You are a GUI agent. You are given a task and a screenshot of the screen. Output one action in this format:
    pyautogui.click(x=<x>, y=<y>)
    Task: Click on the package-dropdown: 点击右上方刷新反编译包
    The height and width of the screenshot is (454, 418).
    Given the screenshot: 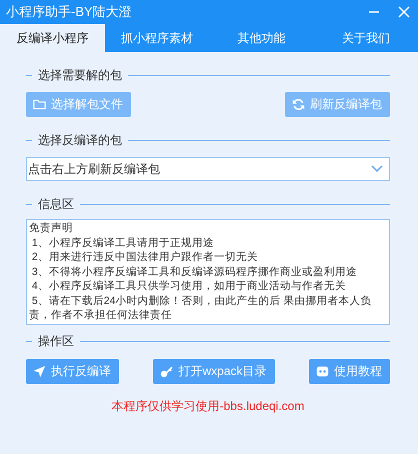 What is the action you would take?
    pyautogui.click(x=208, y=169)
    